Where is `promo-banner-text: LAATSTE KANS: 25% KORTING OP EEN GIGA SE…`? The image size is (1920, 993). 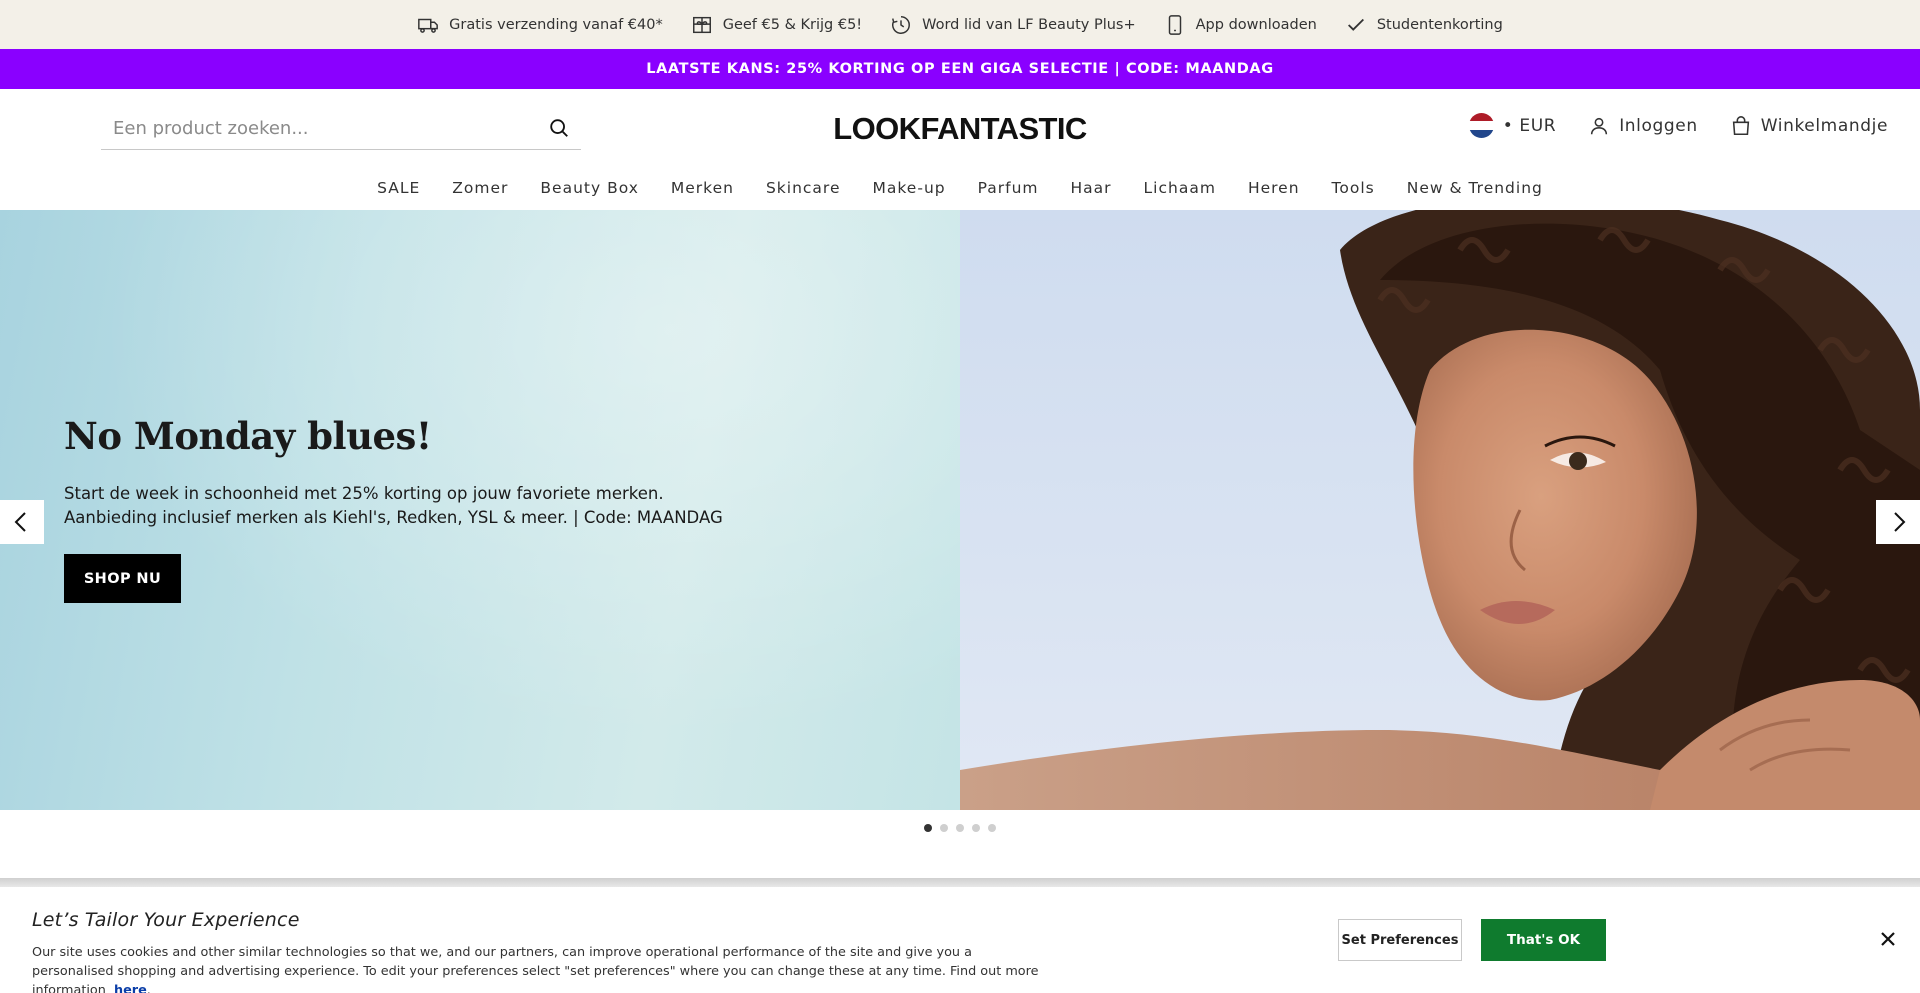
promo-banner-text: LAATSTE KANS: 25% KORTING OP EEN GIGA SE… is located at coordinates (960, 69).